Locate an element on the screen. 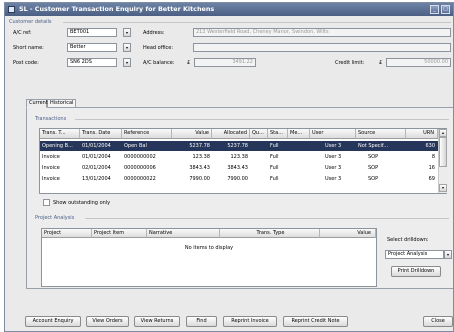 Image resolution: width=454 pixels, height=332 pixels. account-enquiry-button: Account Enquiry is located at coordinates (53, 321).